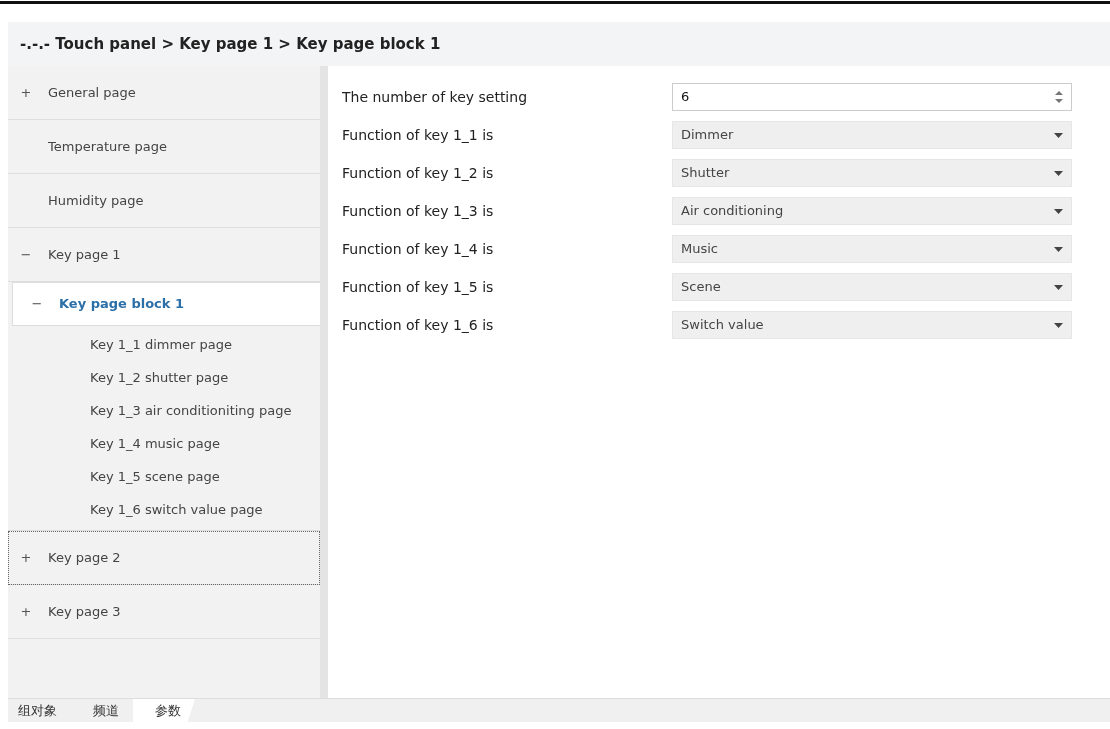 The width and height of the screenshot is (1110, 729). I want to click on tab: 频道, so click(102, 710).